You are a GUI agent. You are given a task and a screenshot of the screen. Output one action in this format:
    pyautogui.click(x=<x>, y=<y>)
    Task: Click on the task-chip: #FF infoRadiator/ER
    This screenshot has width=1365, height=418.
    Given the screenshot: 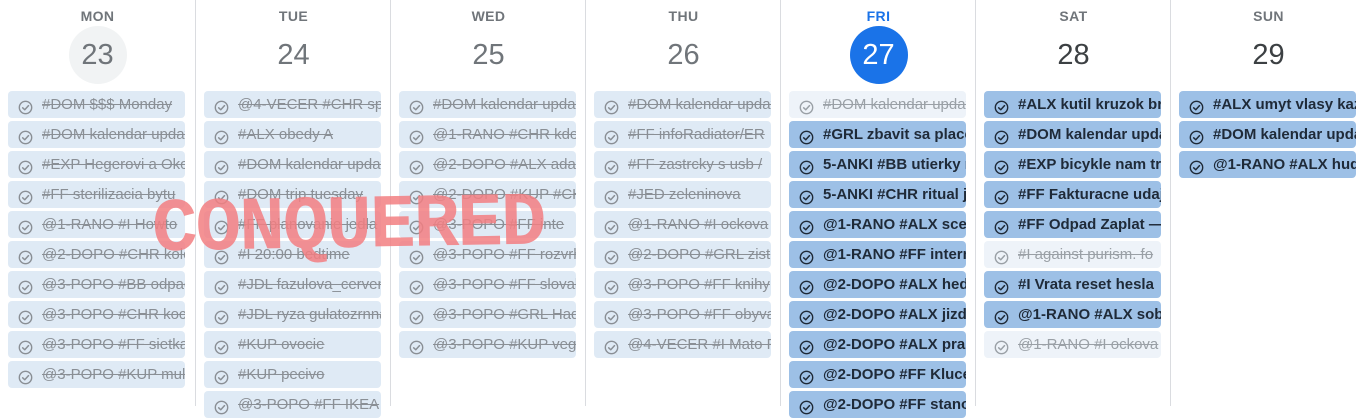 What is the action you would take?
    pyautogui.click(x=682, y=134)
    